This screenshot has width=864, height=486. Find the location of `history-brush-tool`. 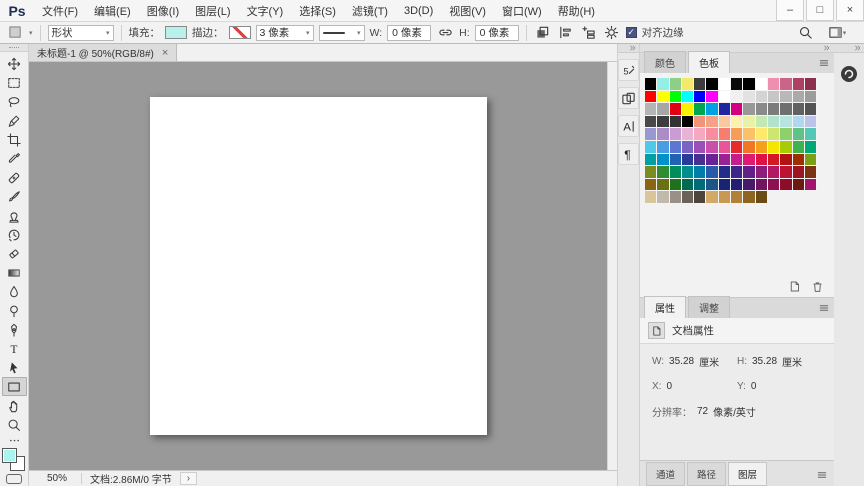

history-brush-tool is located at coordinates (14, 234).